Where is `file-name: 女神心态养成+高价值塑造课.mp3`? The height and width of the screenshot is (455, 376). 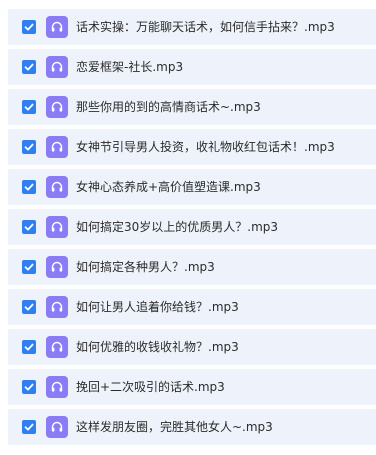
file-name: 女神心态养成+高价值塑造课.mp3 is located at coordinates (168, 187).